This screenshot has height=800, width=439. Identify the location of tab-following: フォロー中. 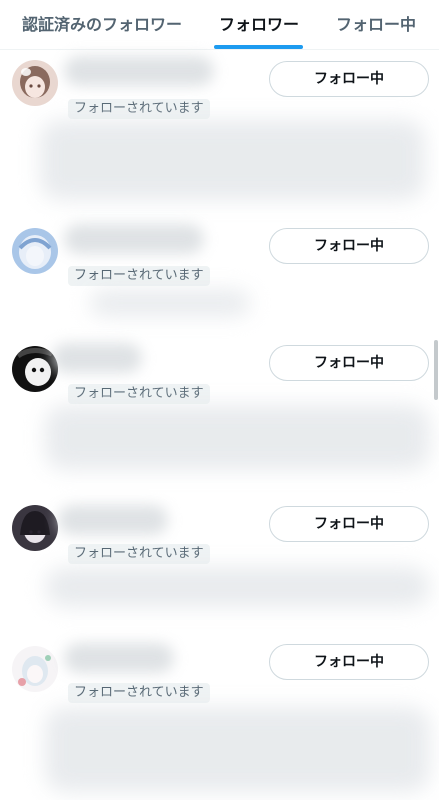
(376, 25).